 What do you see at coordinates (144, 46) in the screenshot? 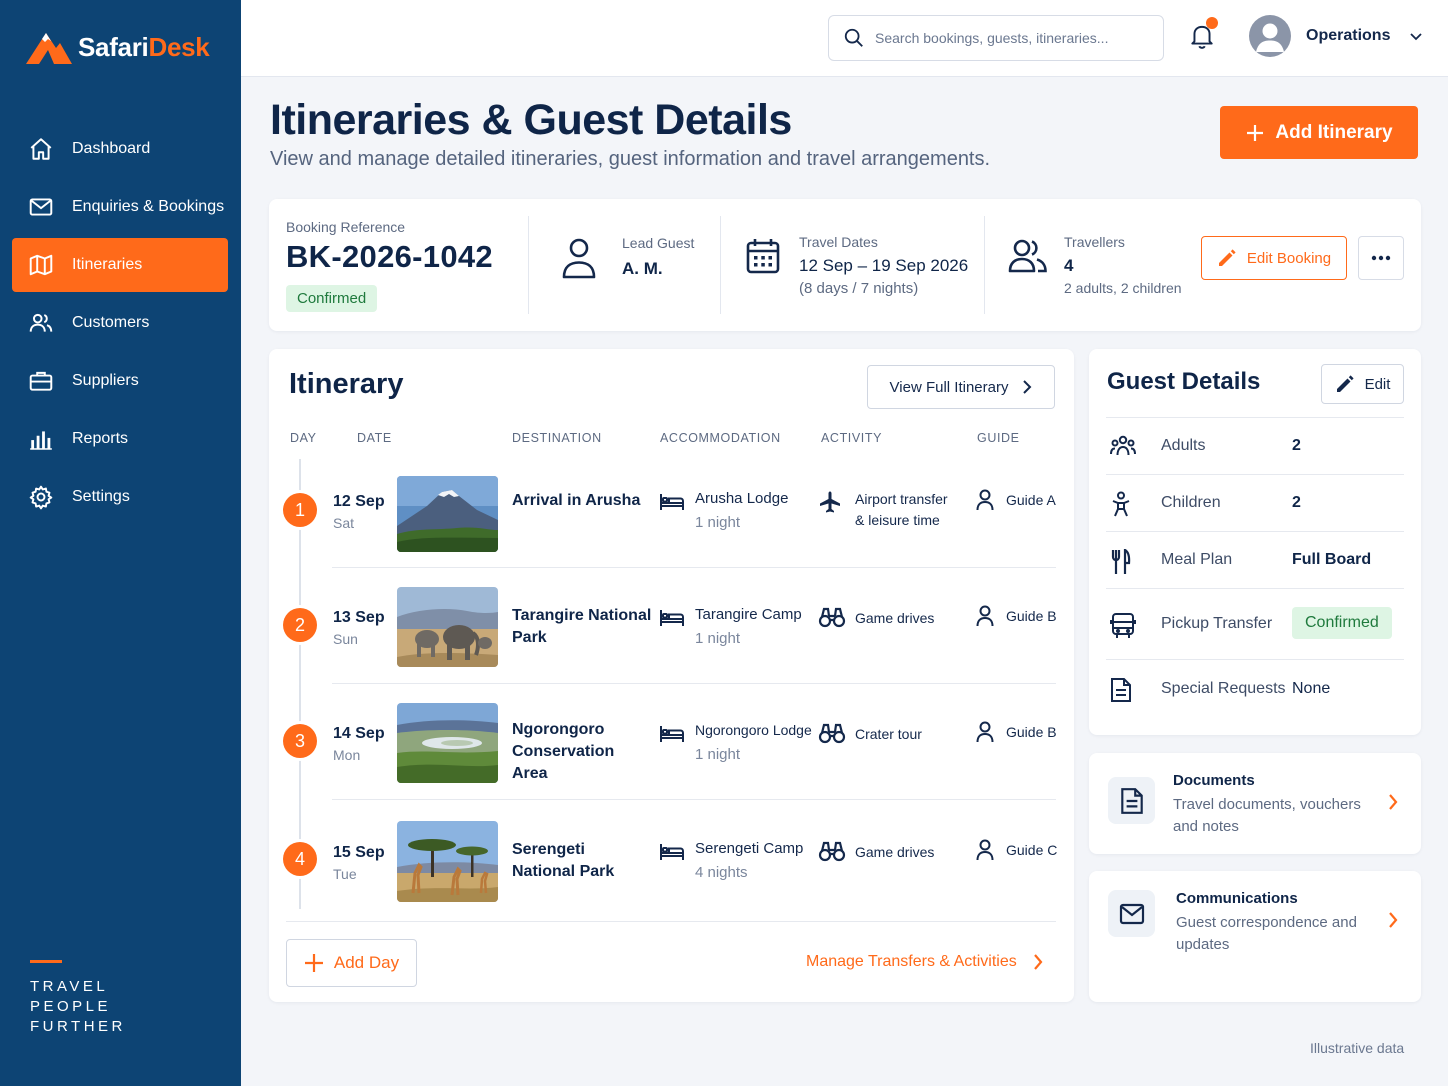
I see `brand-name: SafariDesk` at bounding box center [144, 46].